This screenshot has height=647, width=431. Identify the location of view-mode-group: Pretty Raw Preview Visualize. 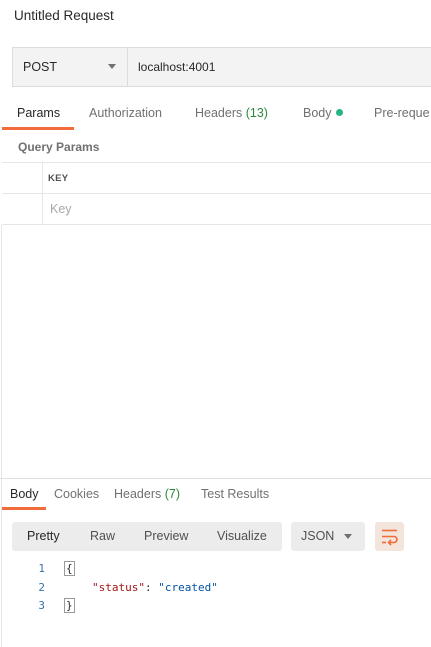
(147, 536).